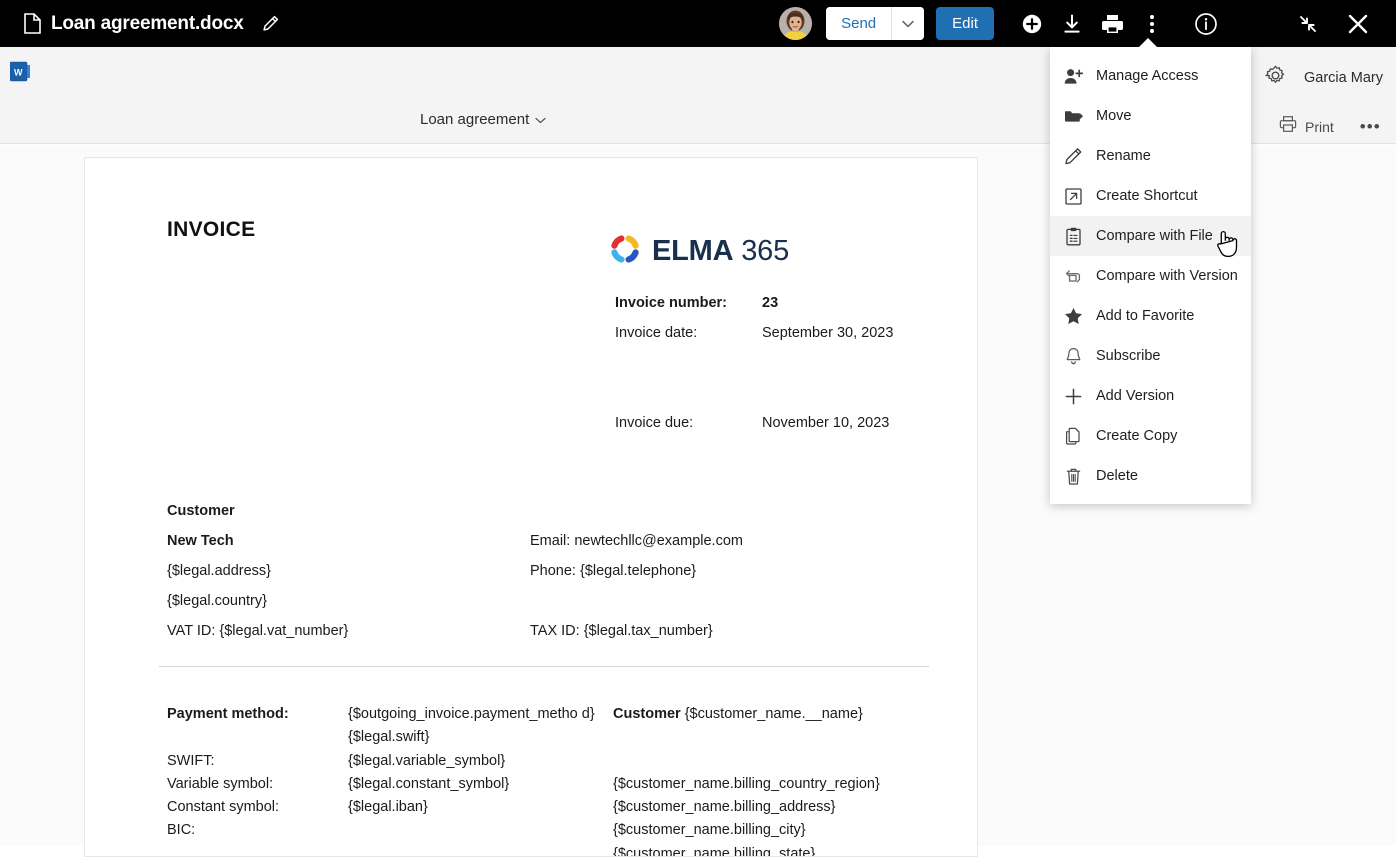 This screenshot has height=857, width=1396. I want to click on invoice-meta-row: Invoice due: November 10, 2023, so click(754, 430).